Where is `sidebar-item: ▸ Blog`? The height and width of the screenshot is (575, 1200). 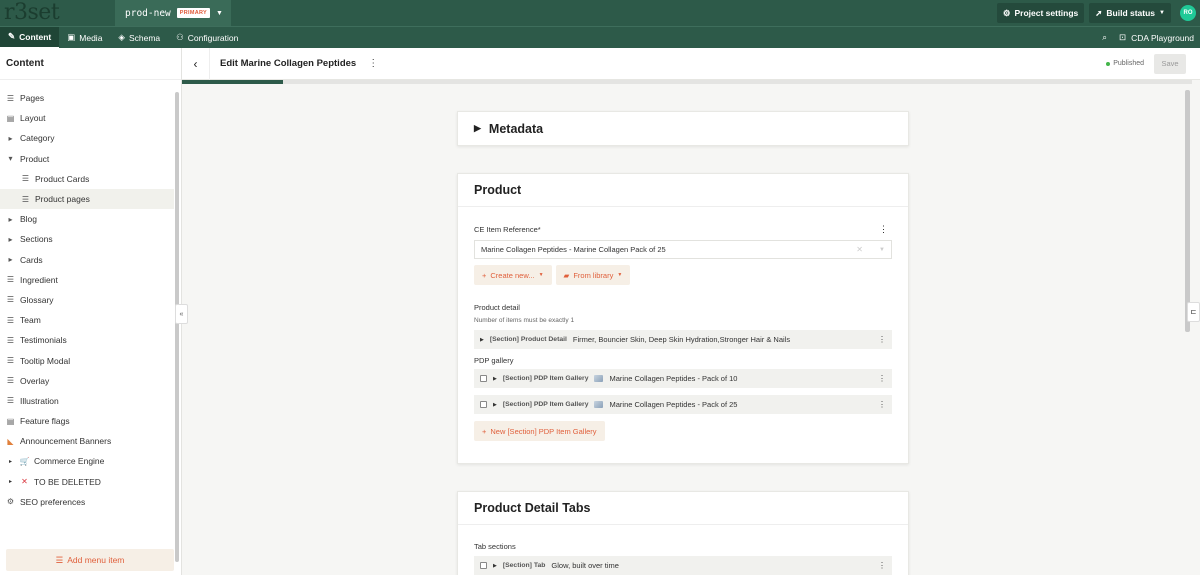 sidebar-item: ▸ Blog is located at coordinates (87, 219).